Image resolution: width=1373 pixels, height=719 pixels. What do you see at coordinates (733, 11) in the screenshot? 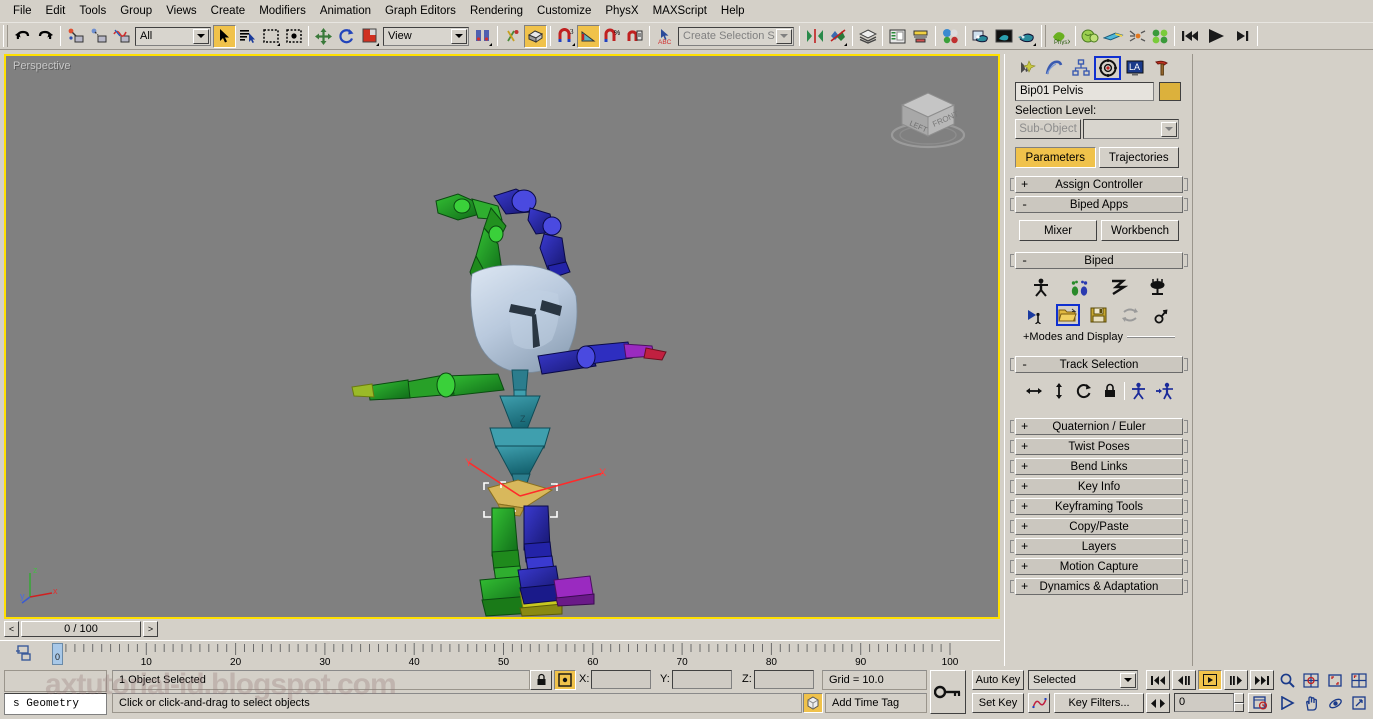
I see `menu-item-help: Help` at bounding box center [733, 11].